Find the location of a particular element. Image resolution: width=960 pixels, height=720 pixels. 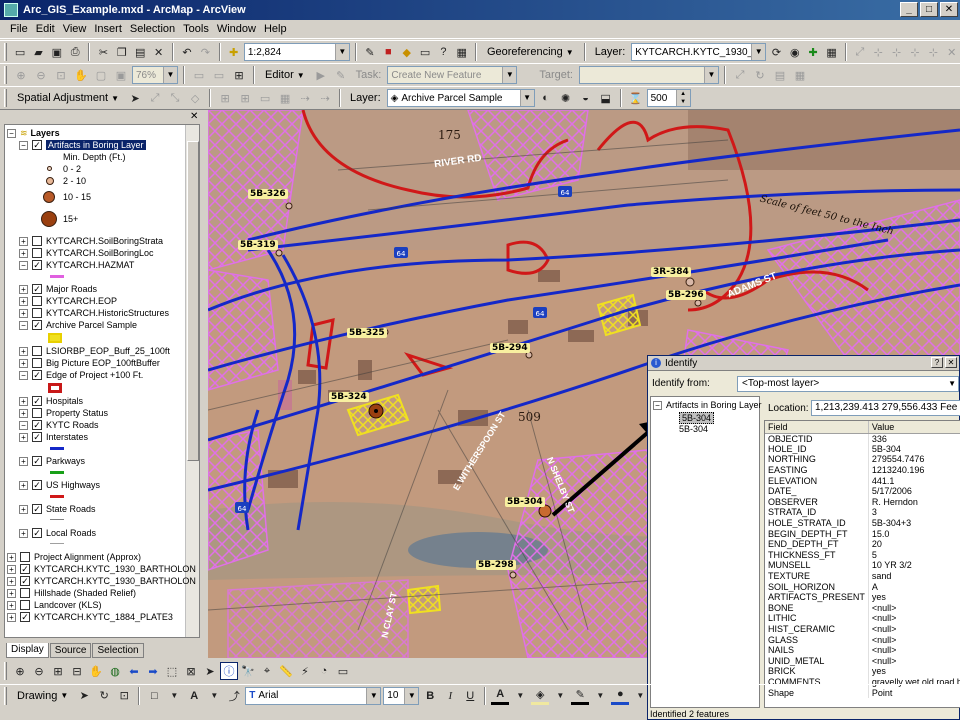

new-identity-link-icon: ⊞ is located at coordinates (225, 98).